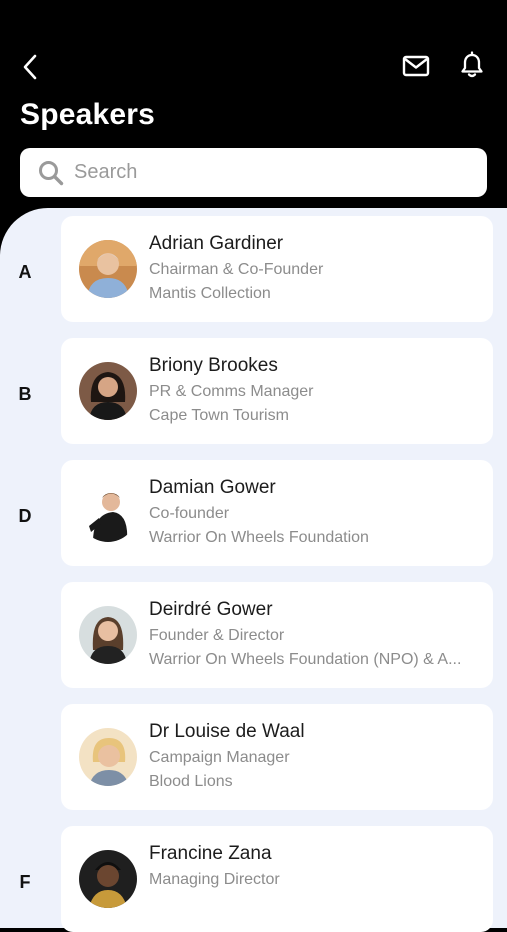 The width and height of the screenshot is (507, 932). I want to click on speaker-role: Managing Director, so click(214, 879).